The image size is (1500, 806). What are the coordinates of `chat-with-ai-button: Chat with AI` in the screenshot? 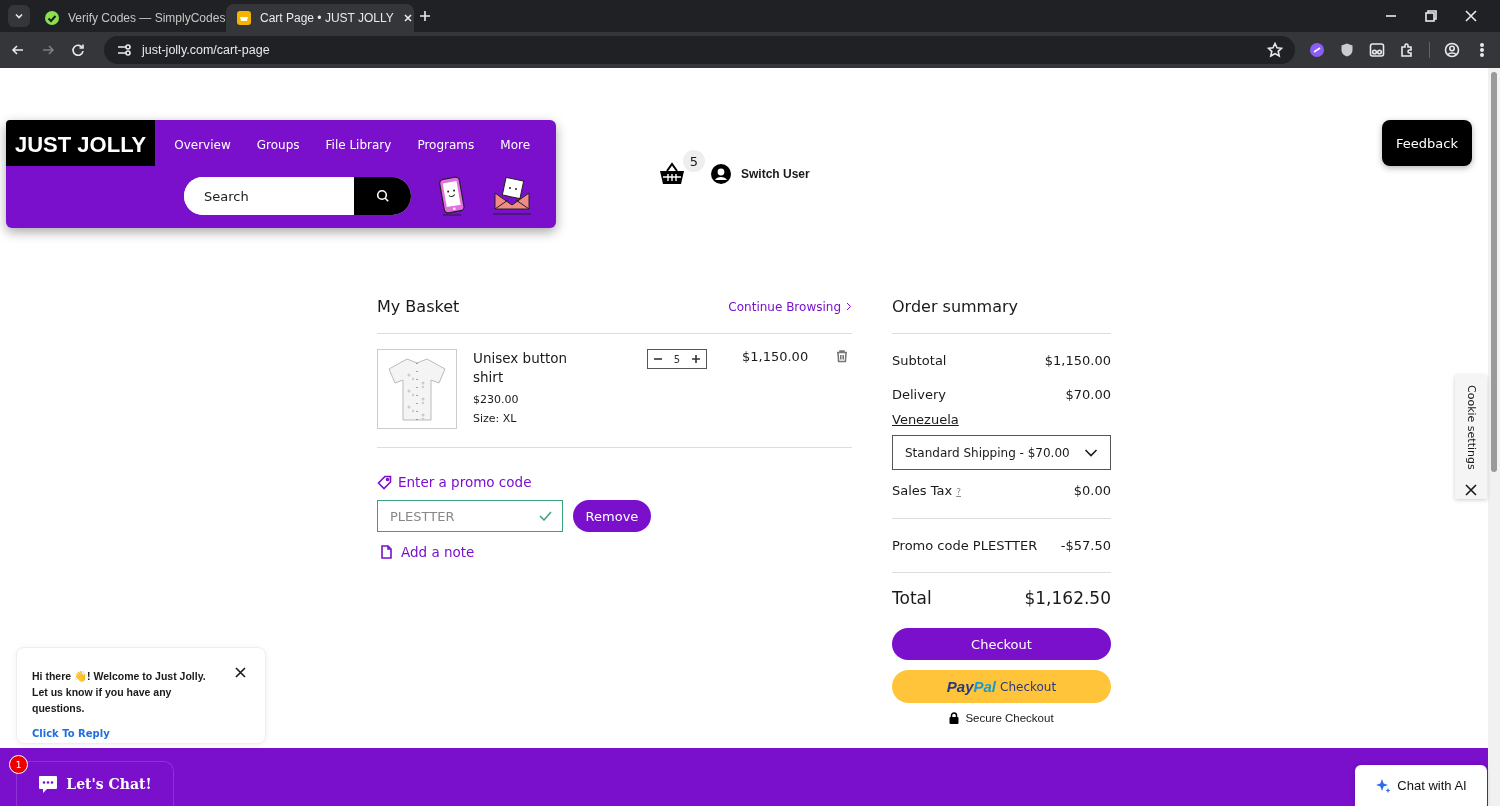 It's located at (1421, 785).